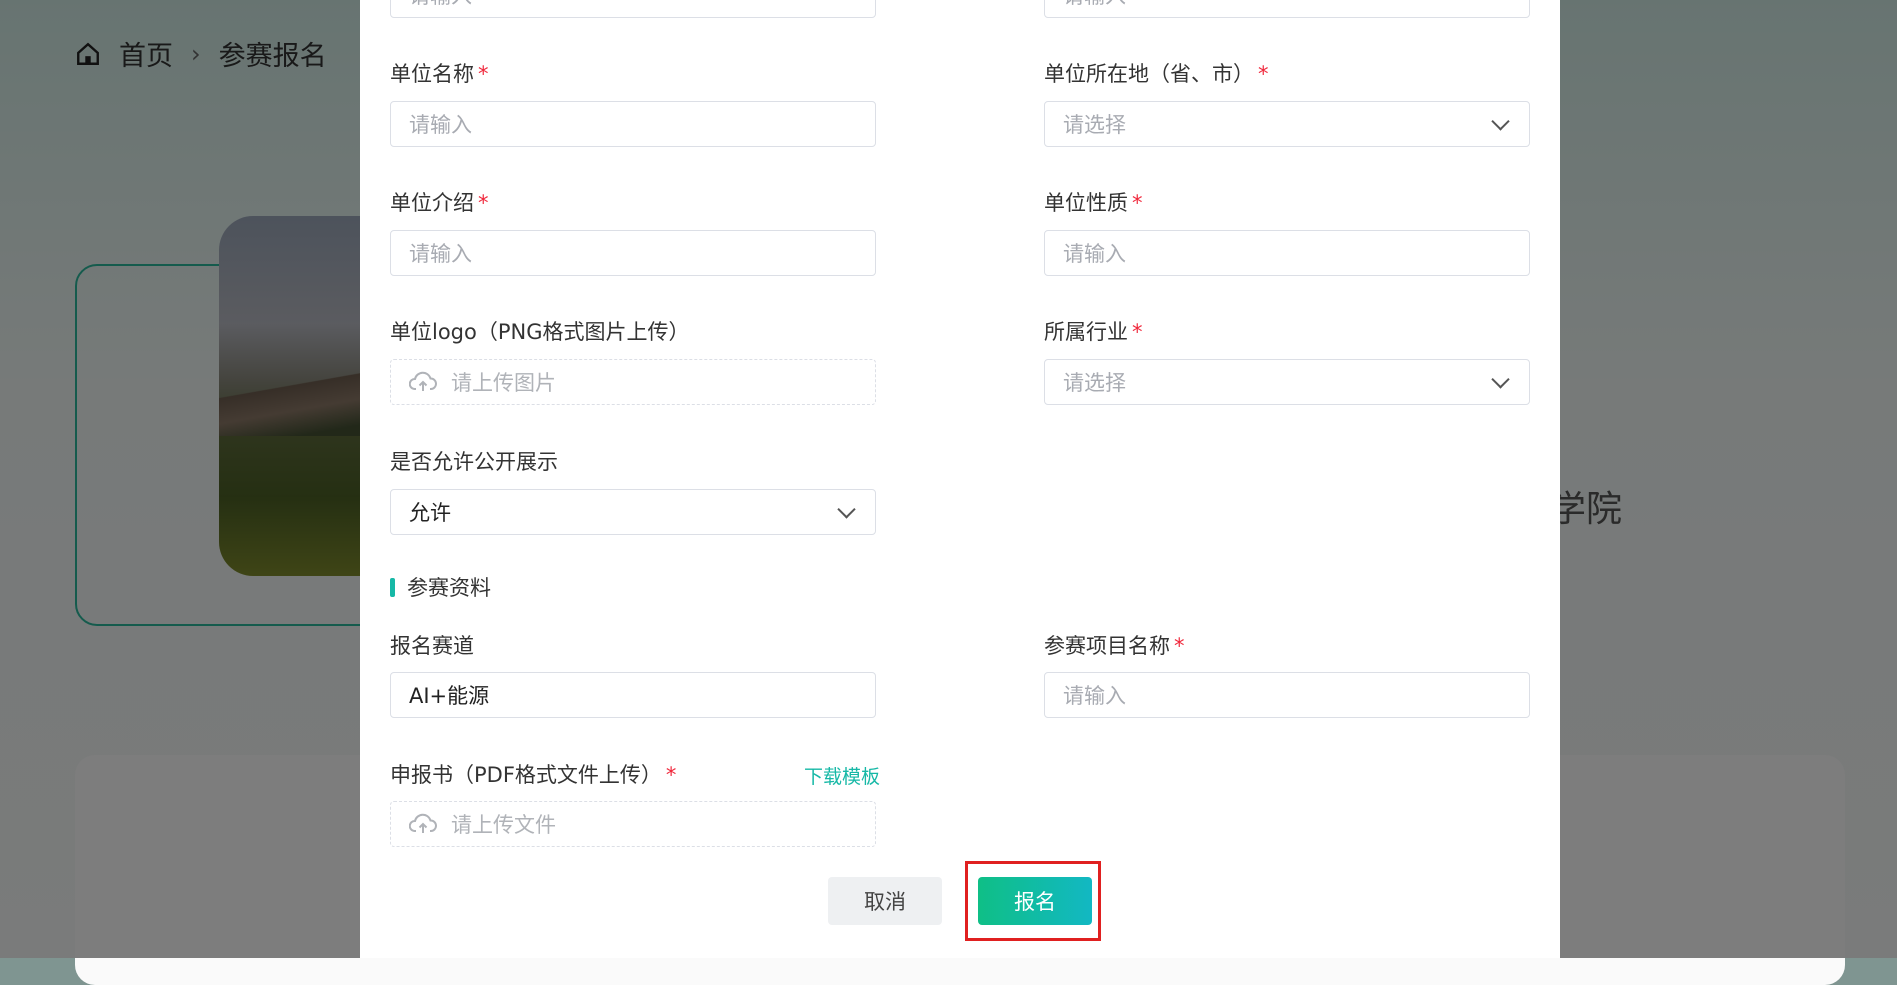  What do you see at coordinates (1287, 9) in the screenshot?
I see `top-right-input: 请输入` at bounding box center [1287, 9].